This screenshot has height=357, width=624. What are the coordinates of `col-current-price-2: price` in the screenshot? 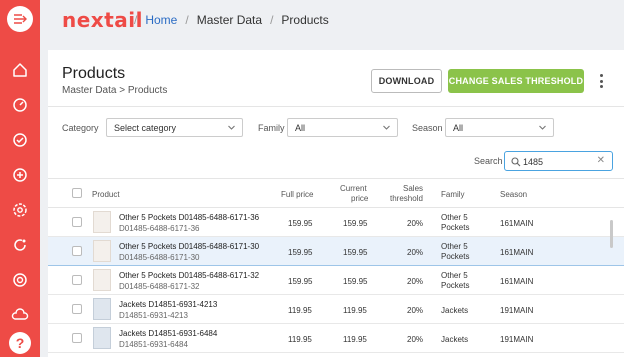 It's located at (359, 199).